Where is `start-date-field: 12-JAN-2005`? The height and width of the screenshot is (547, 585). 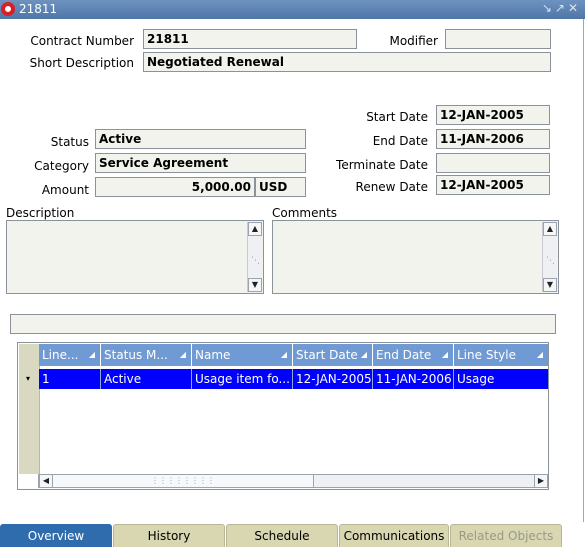 start-date-field: 12-JAN-2005 is located at coordinates (493, 115).